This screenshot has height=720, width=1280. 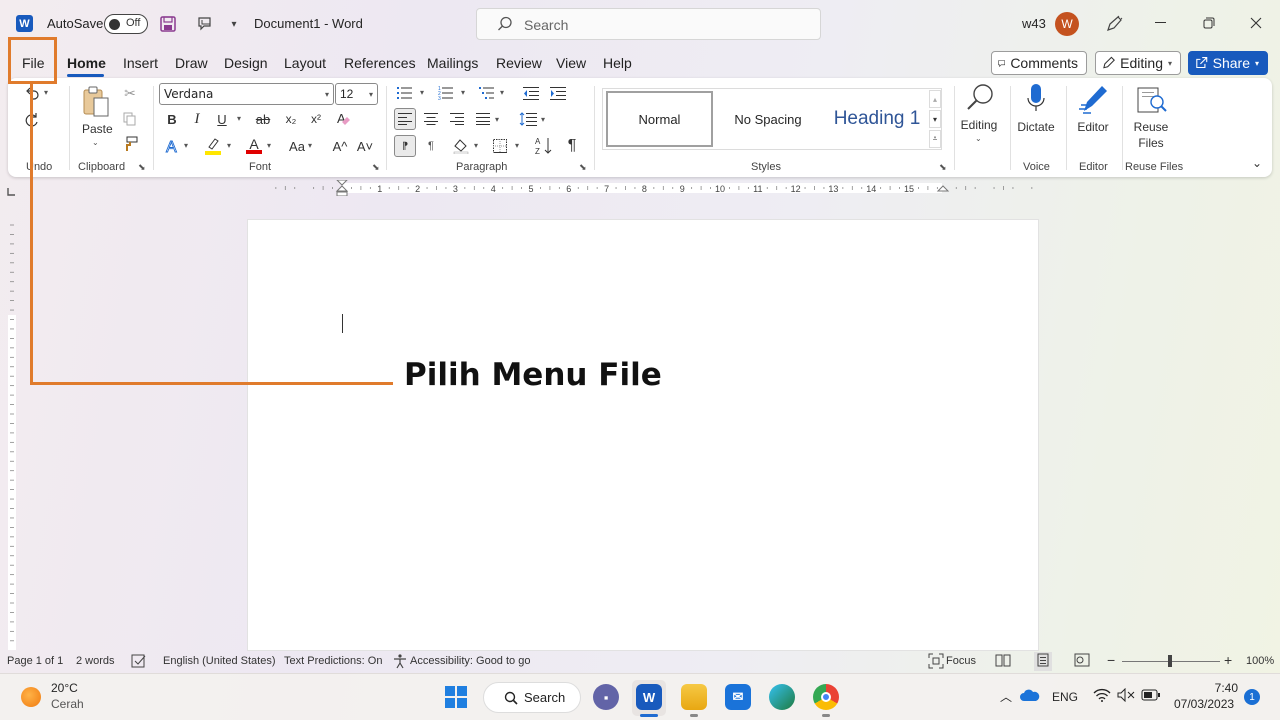 What do you see at coordinates (46, 92) in the screenshot?
I see `undo-dropdown-icon: ▾` at bounding box center [46, 92].